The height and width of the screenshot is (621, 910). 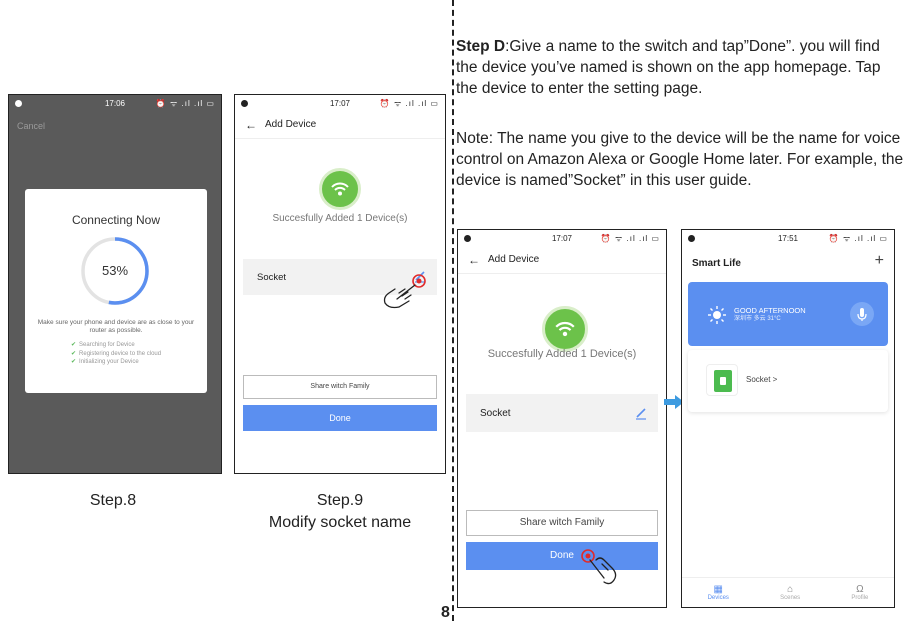 What do you see at coordinates (31, 126) in the screenshot?
I see `cancel-button: Cancel` at bounding box center [31, 126].